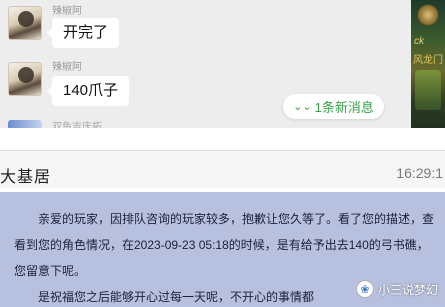 The width and height of the screenshot is (445, 307). Describe the element at coordinates (88, 91) in the screenshot. I see `message-bubble: 140爪子` at that location.